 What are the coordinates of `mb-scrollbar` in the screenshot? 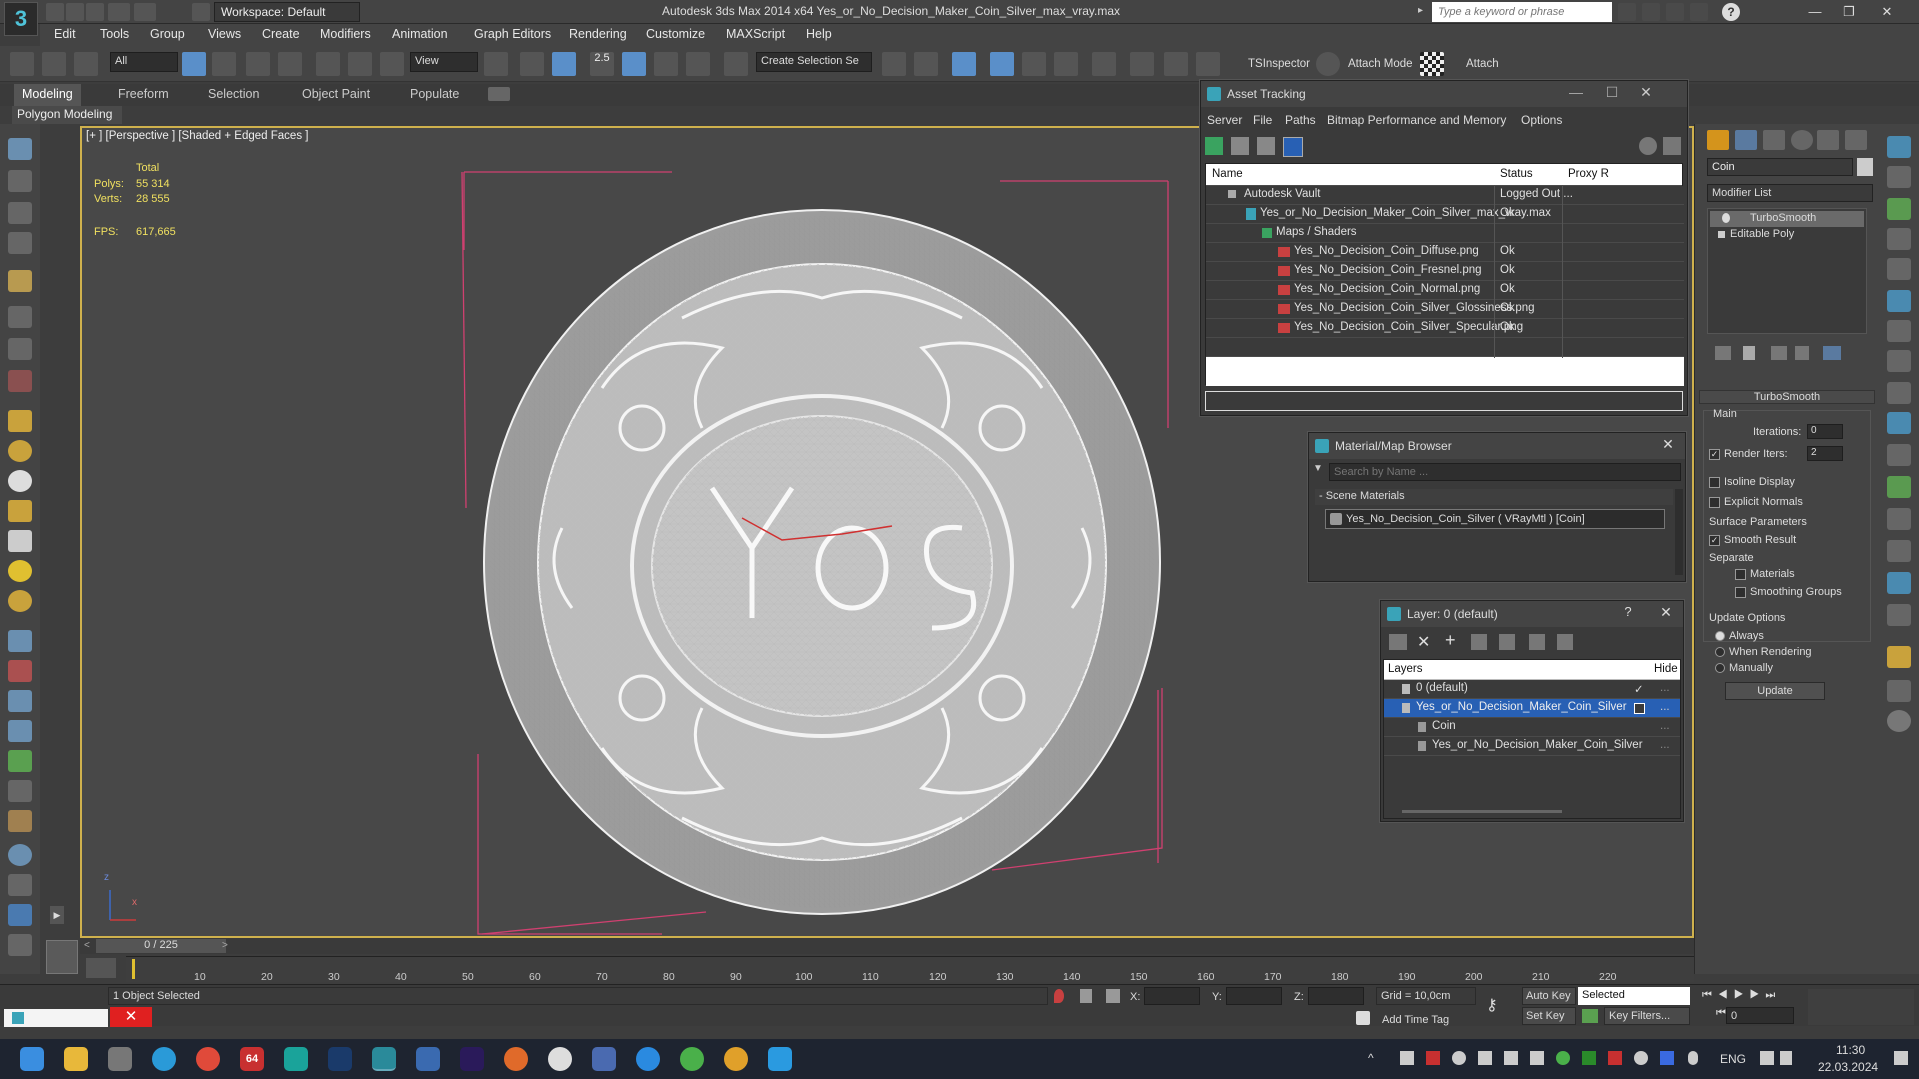 It's located at (1679, 532).